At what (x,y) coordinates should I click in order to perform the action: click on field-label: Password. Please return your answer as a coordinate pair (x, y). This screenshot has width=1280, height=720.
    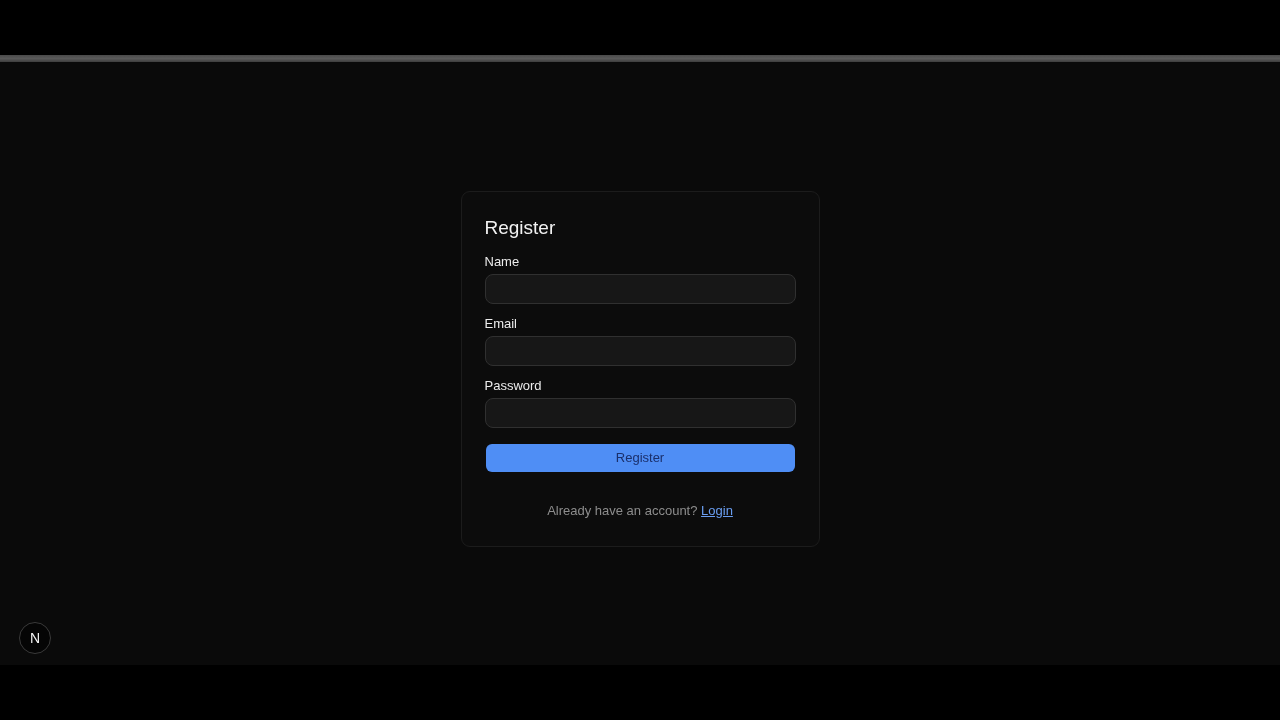
    Looking at the image, I should click on (513, 385).